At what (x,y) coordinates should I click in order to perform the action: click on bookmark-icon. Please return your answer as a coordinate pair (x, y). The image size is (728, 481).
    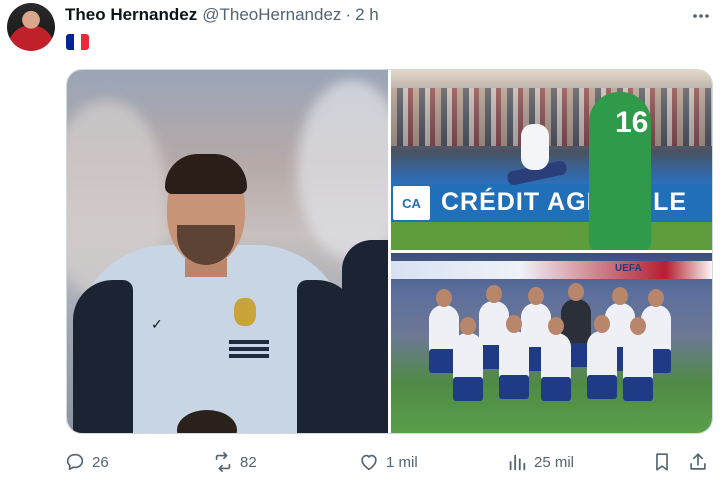
    Looking at the image, I should click on (662, 462).